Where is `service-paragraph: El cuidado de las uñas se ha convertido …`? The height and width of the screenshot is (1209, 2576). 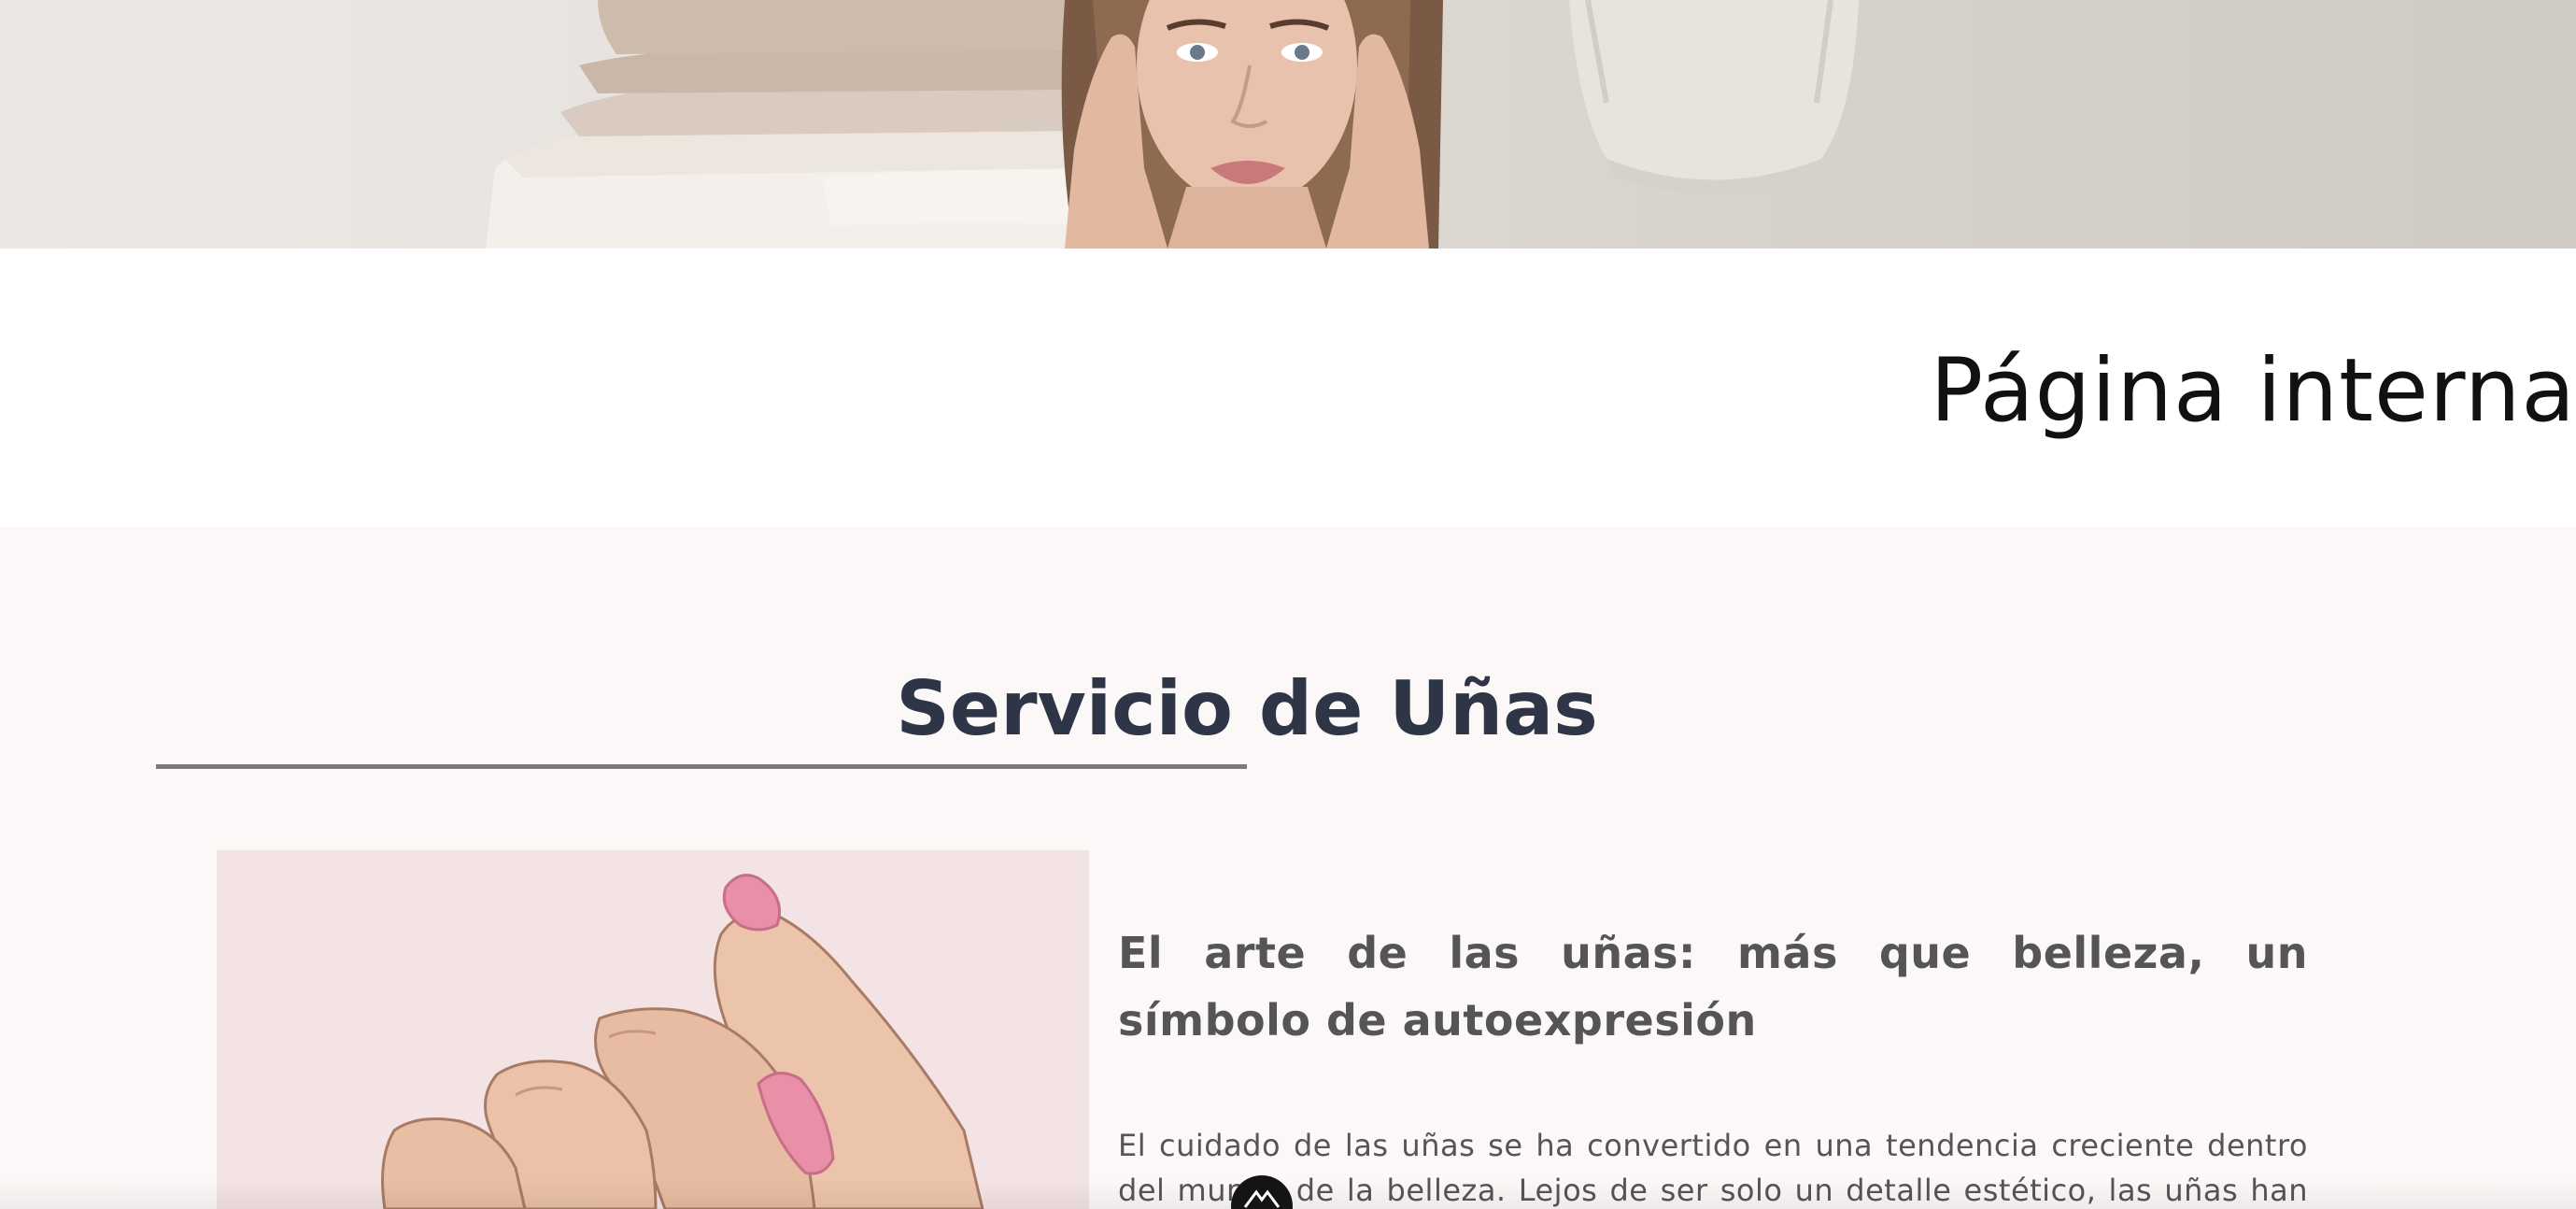 service-paragraph: El cuidado de las uñas se ha convertido … is located at coordinates (1713, 1168).